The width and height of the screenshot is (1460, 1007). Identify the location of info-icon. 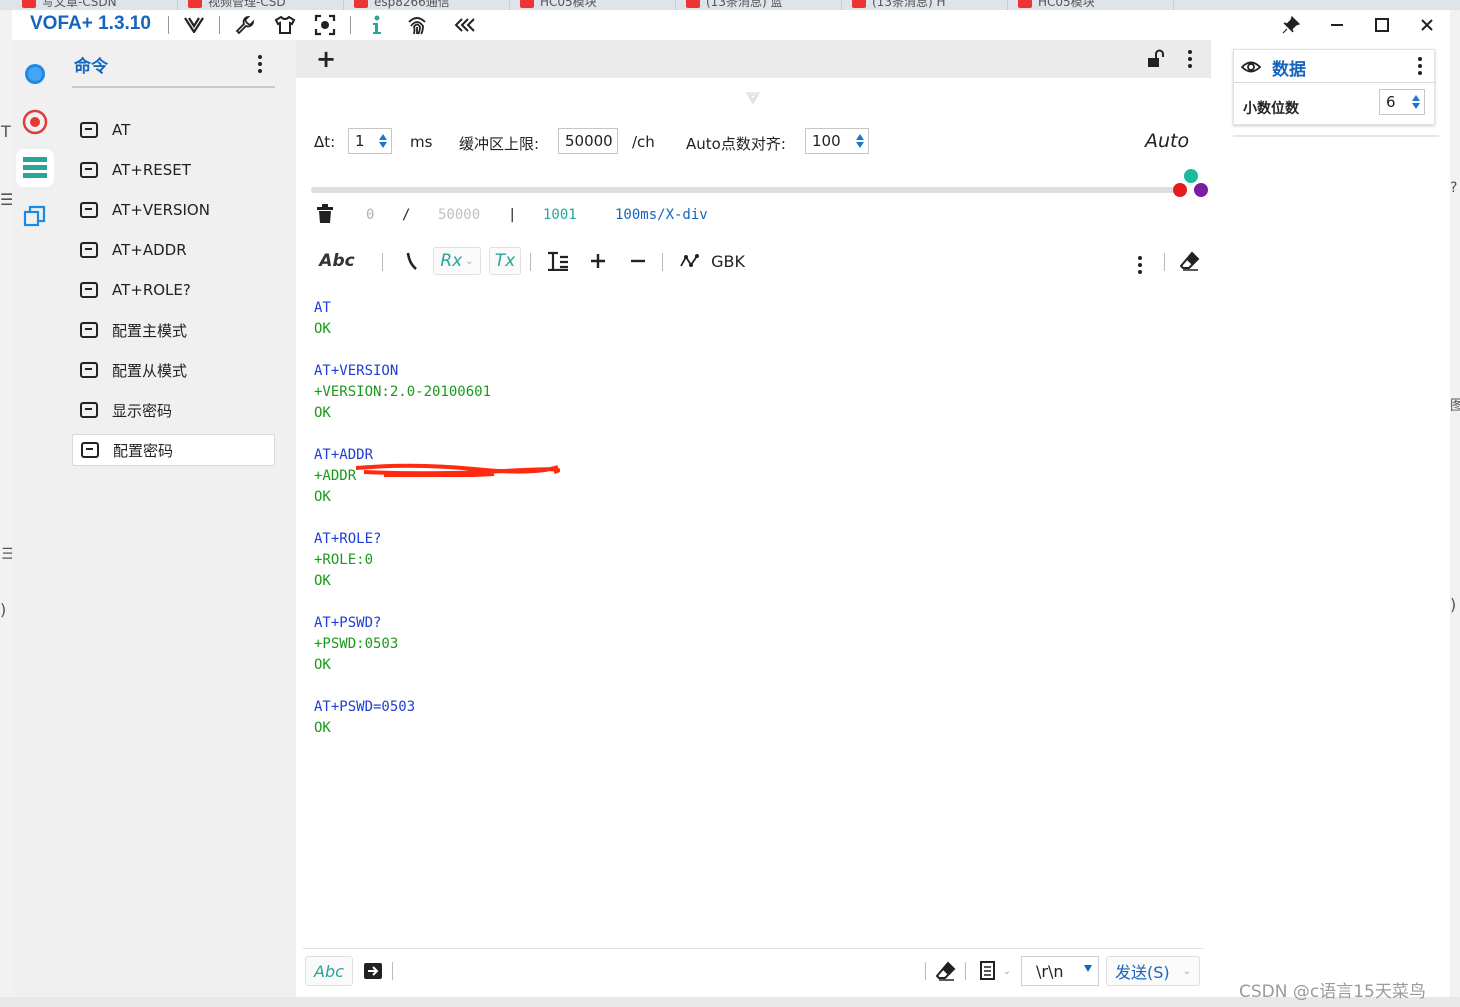
(377, 25).